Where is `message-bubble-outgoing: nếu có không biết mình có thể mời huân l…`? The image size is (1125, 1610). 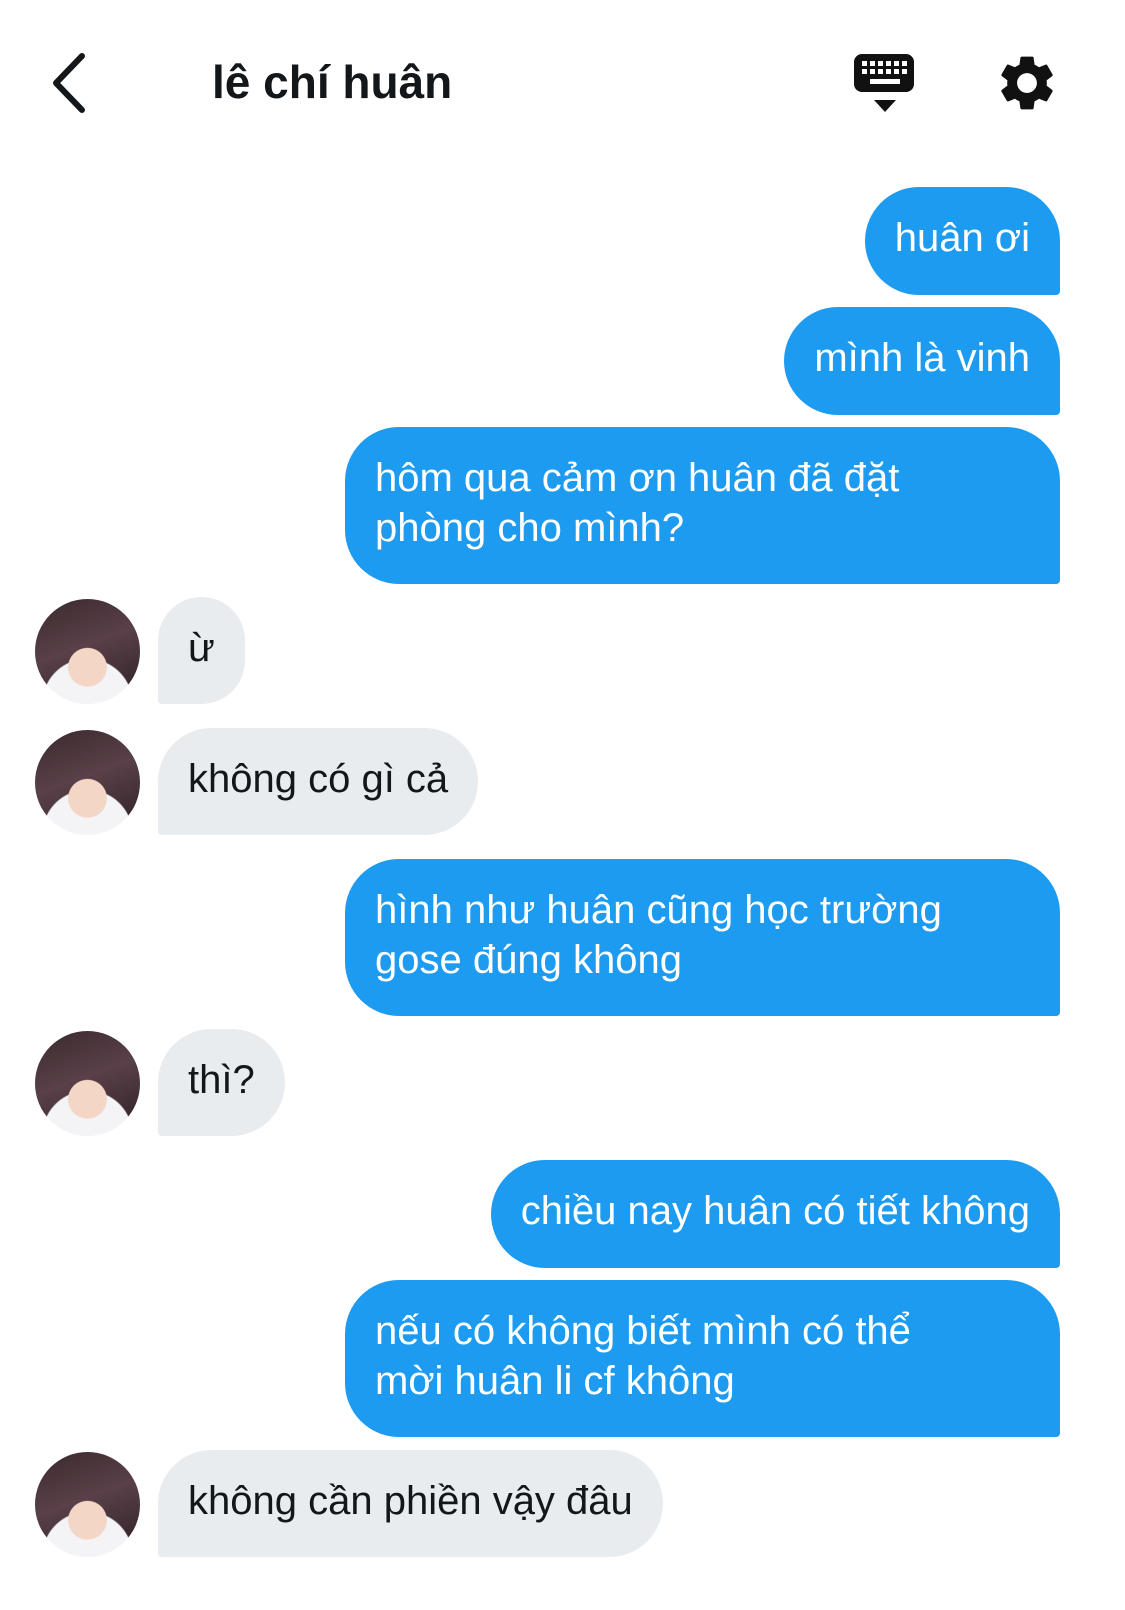
message-bubble-outgoing: nếu có không biết mình có thể mời huân l… is located at coordinates (702, 1358).